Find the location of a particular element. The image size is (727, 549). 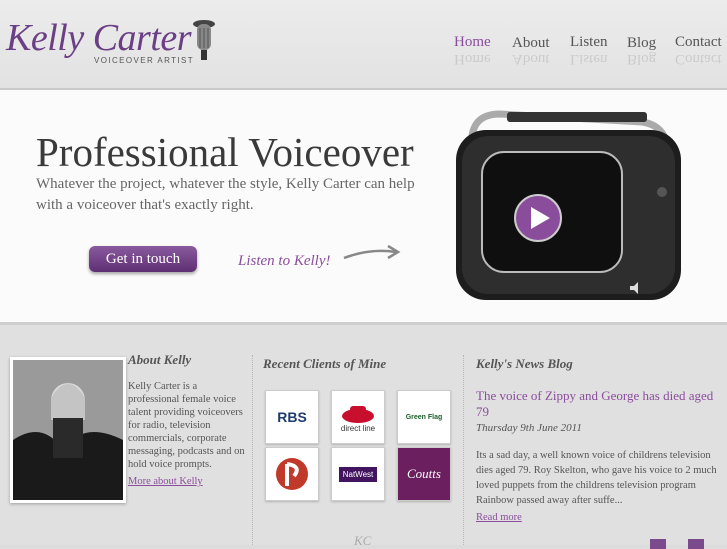

client-logo-natwest: NatWest is located at coordinates (358, 474).